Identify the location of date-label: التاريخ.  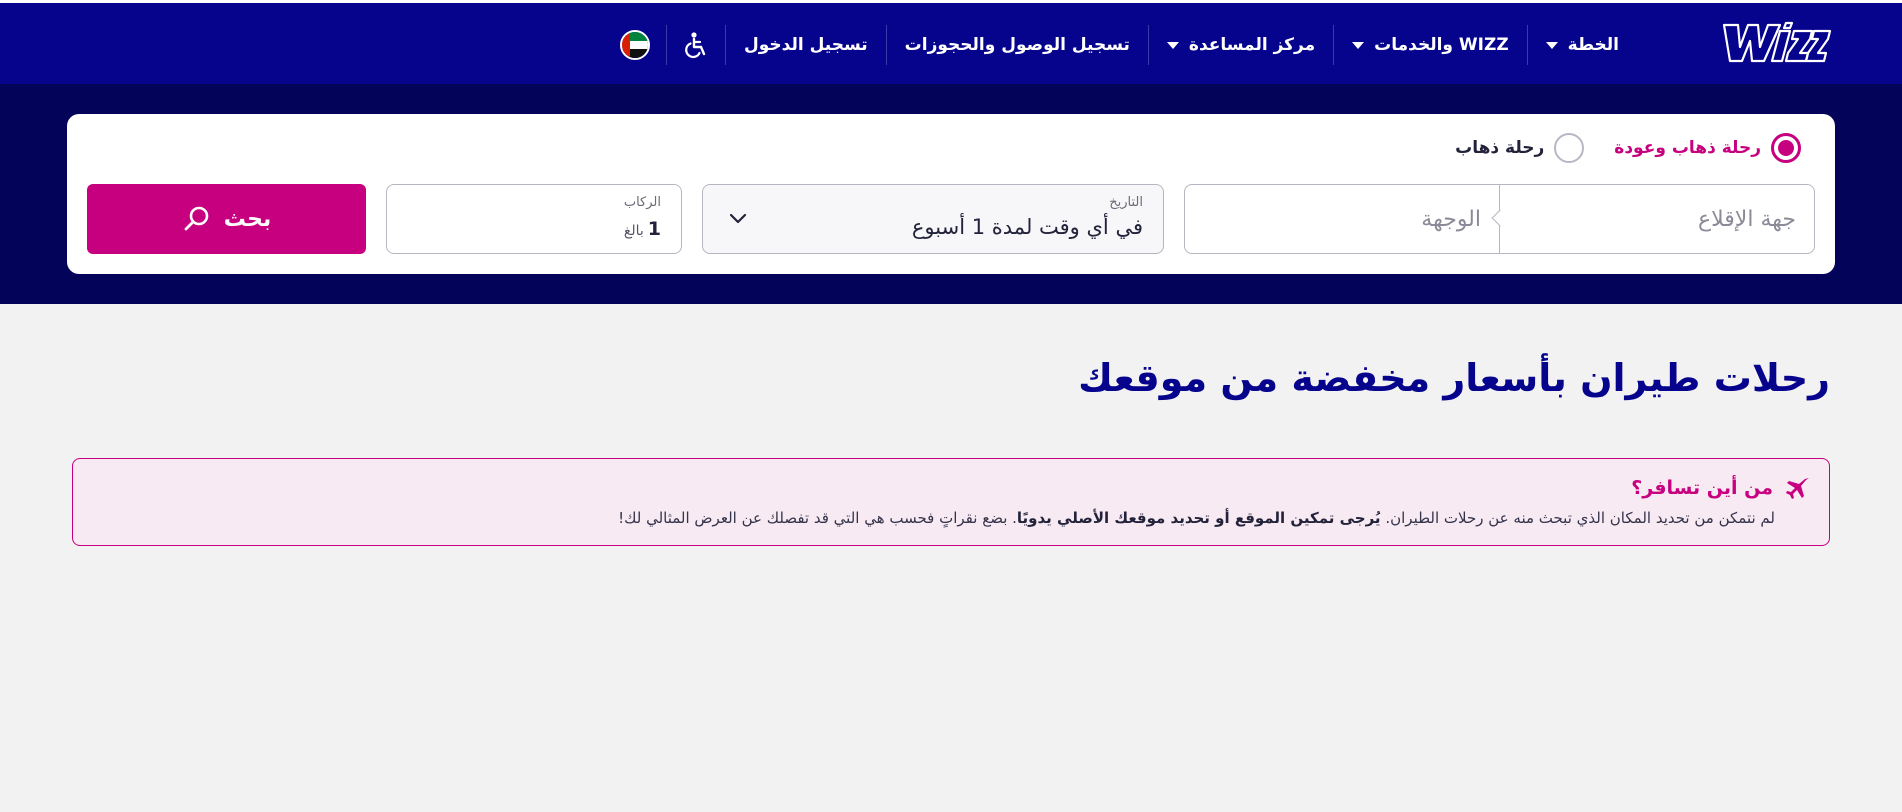
(1126, 202).